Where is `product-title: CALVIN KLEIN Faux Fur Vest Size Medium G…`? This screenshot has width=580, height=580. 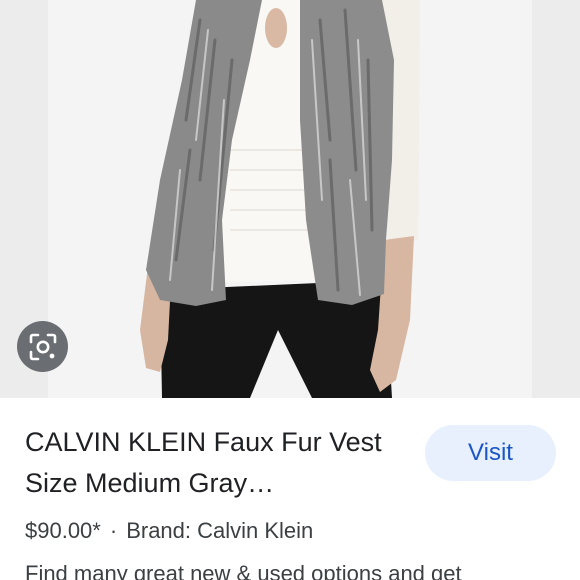
product-title: CALVIN KLEIN Faux Fur Vest Size Medium G… is located at coordinates (212, 463).